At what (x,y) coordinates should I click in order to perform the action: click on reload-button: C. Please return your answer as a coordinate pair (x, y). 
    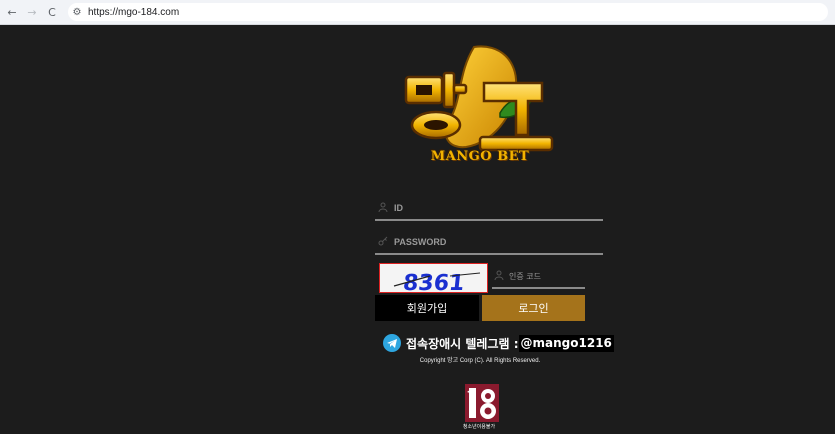
    Looking at the image, I should click on (52, 12).